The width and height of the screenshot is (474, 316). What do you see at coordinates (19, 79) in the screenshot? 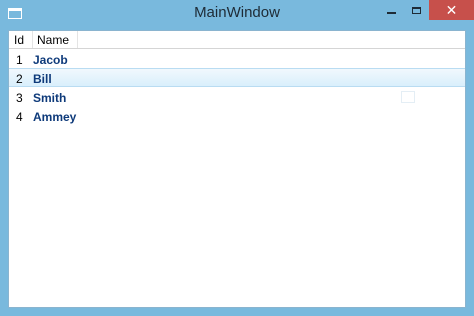
I see `cell-id: 2` at bounding box center [19, 79].